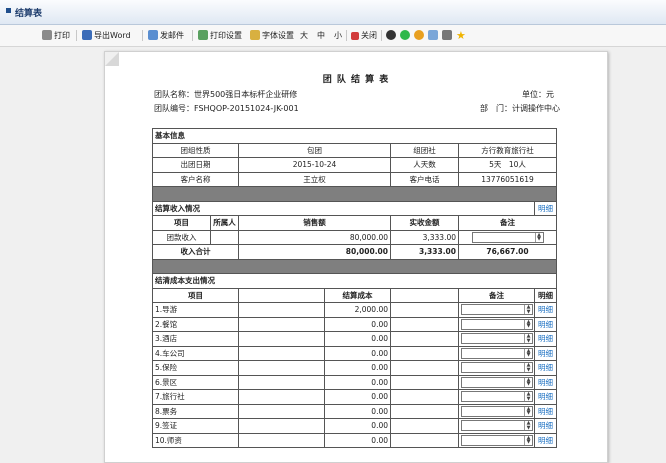 This screenshot has height=463, width=666. Describe the element at coordinates (314, 237) in the screenshot. I see `income-sales: 80,000.00` at that location.